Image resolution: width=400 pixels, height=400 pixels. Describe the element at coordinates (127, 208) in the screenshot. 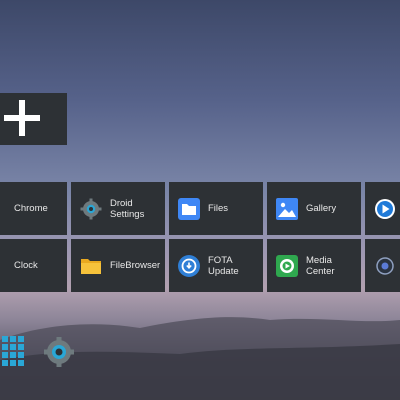

I see `app-label: Droid Settings` at that location.